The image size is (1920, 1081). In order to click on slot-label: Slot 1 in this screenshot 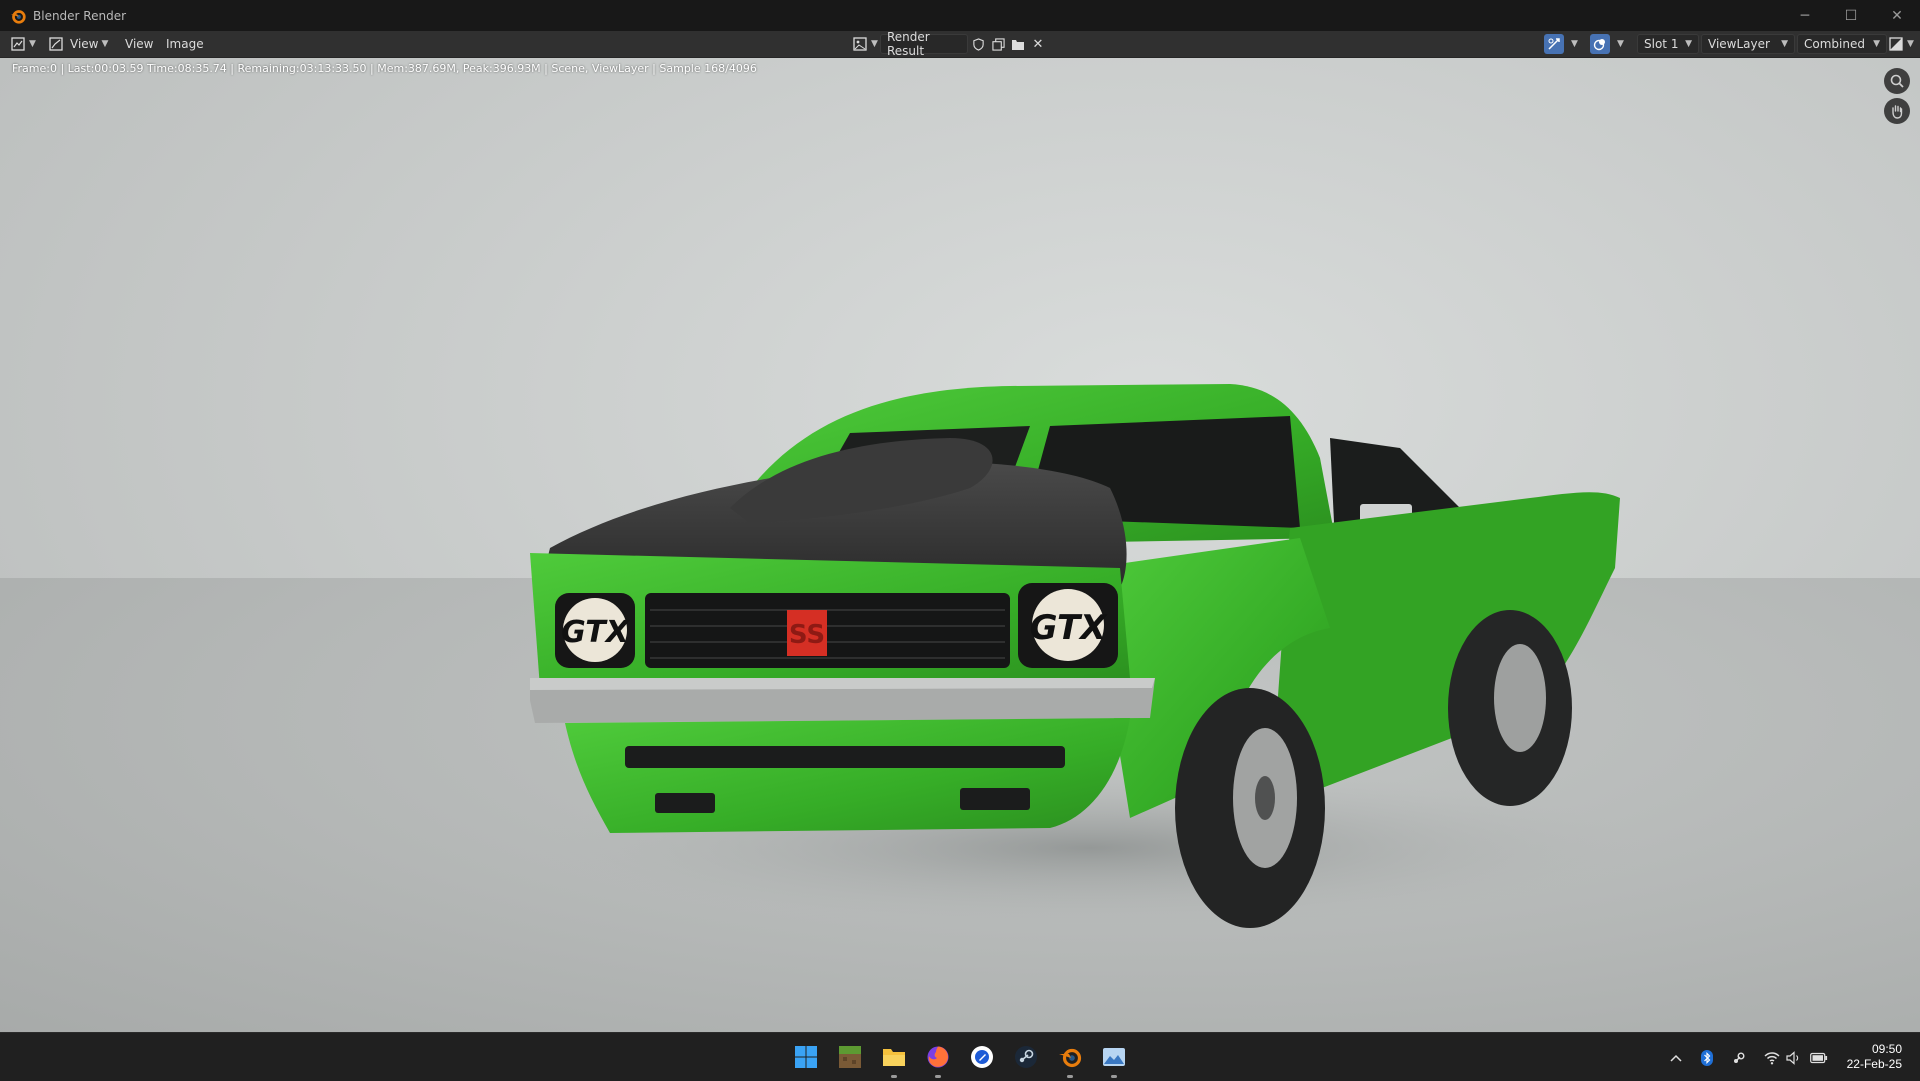, I will do `click(1661, 44)`.